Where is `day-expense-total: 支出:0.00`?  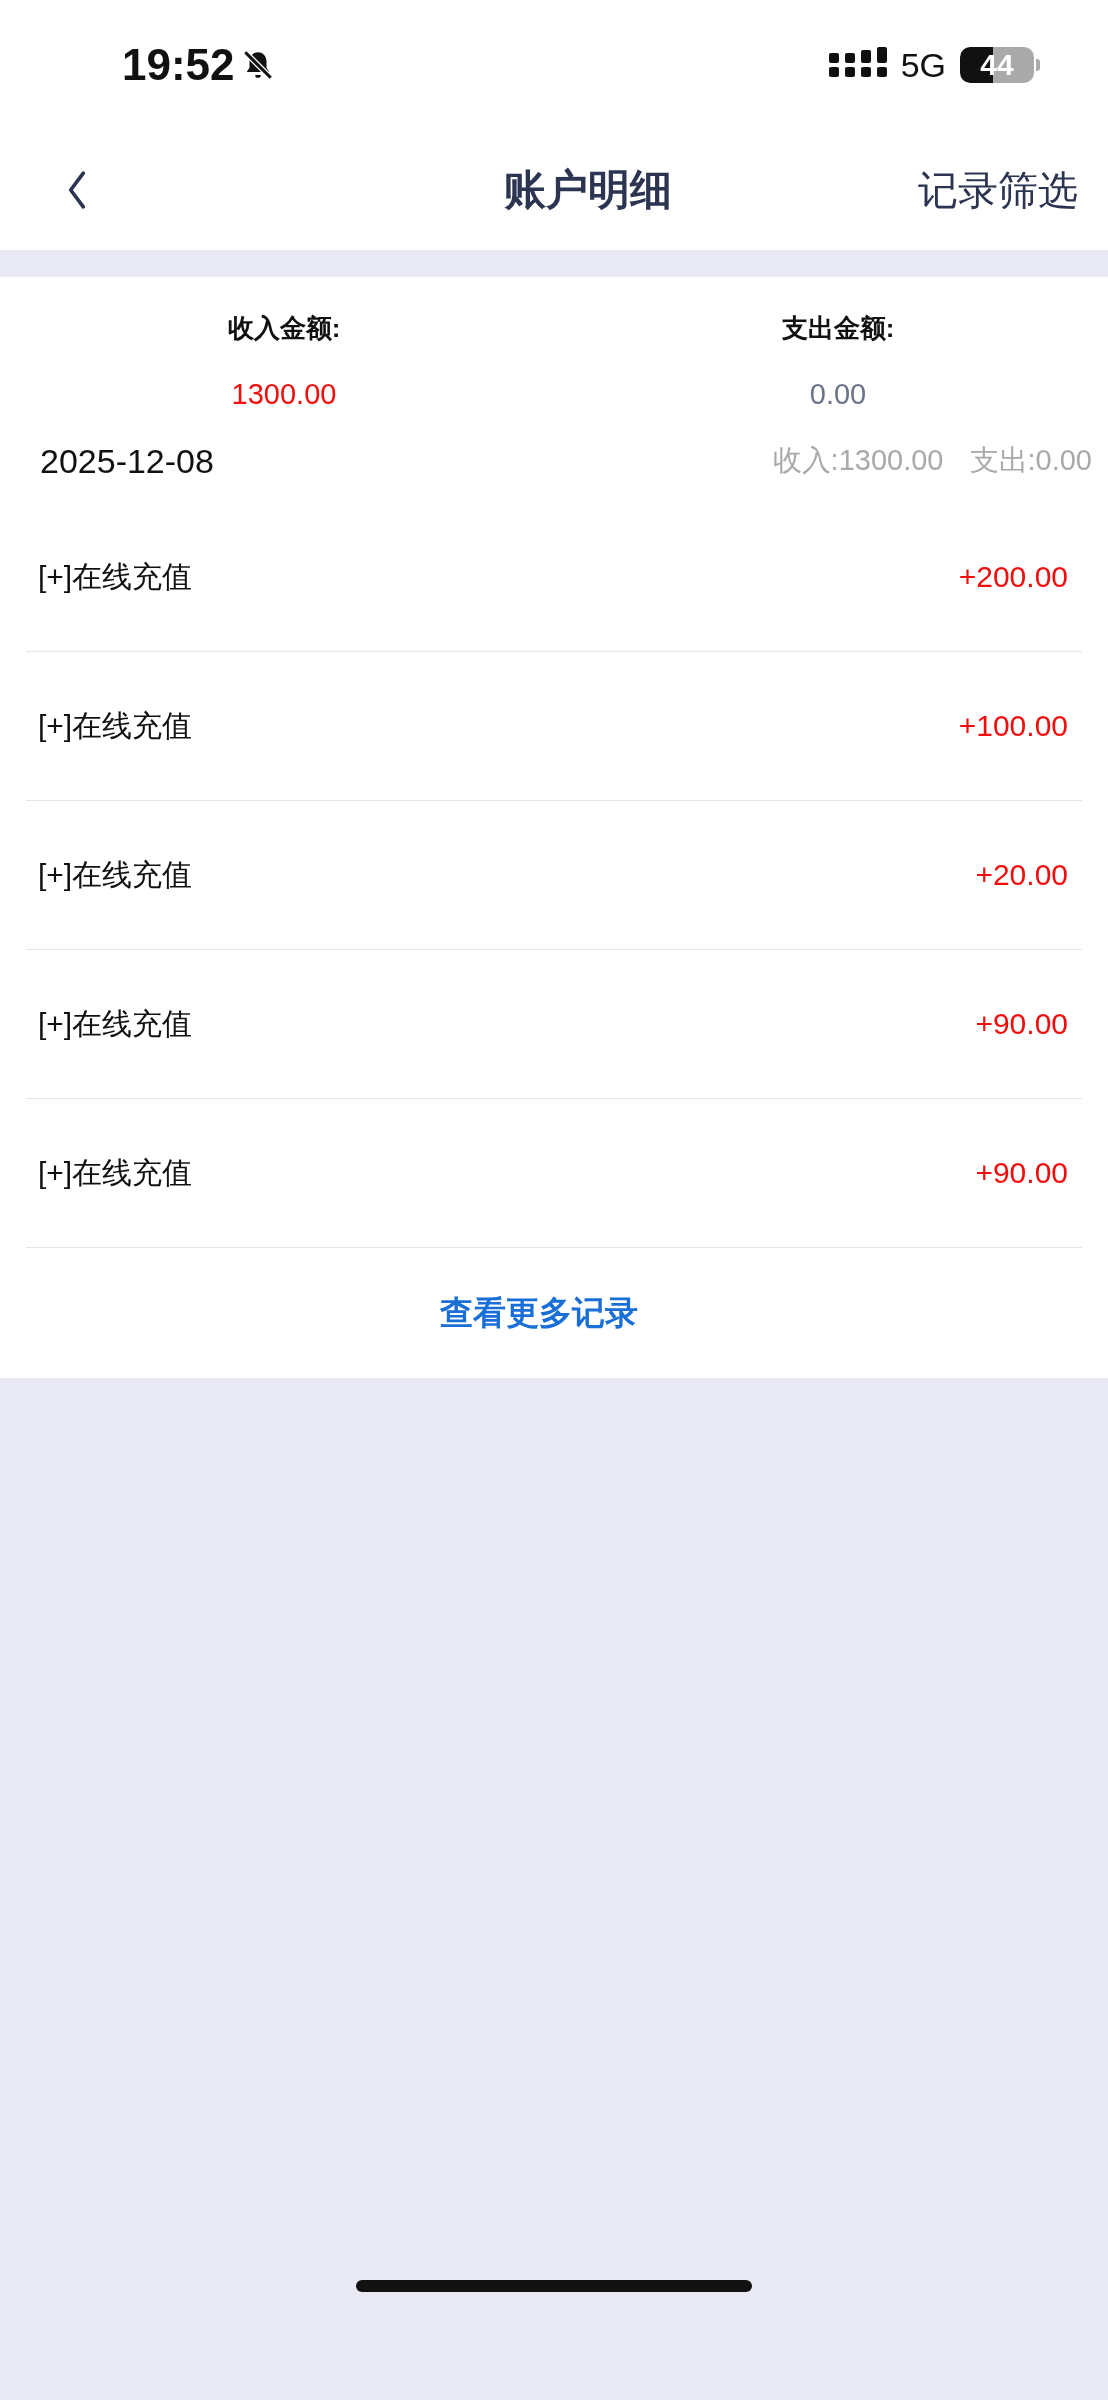
day-expense-total: 支出:0.00 is located at coordinates (1030, 460).